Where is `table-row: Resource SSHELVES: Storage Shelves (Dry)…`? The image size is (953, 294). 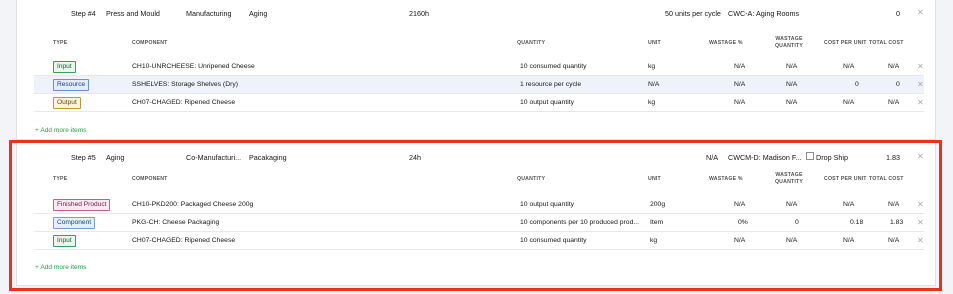
table-row: Resource SSHELVES: Storage Shelves (Dry)… is located at coordinates (479, 85).